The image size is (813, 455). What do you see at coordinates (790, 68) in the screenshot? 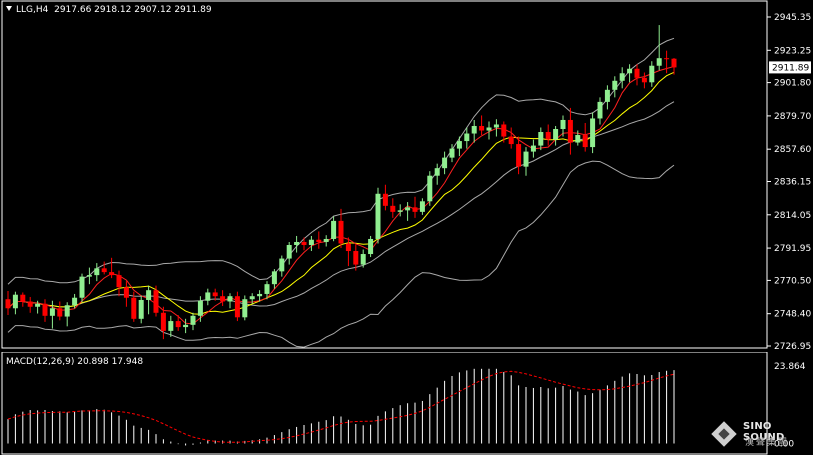
I see `current-price-label: 2911.89` at bounding box center [790, 68].